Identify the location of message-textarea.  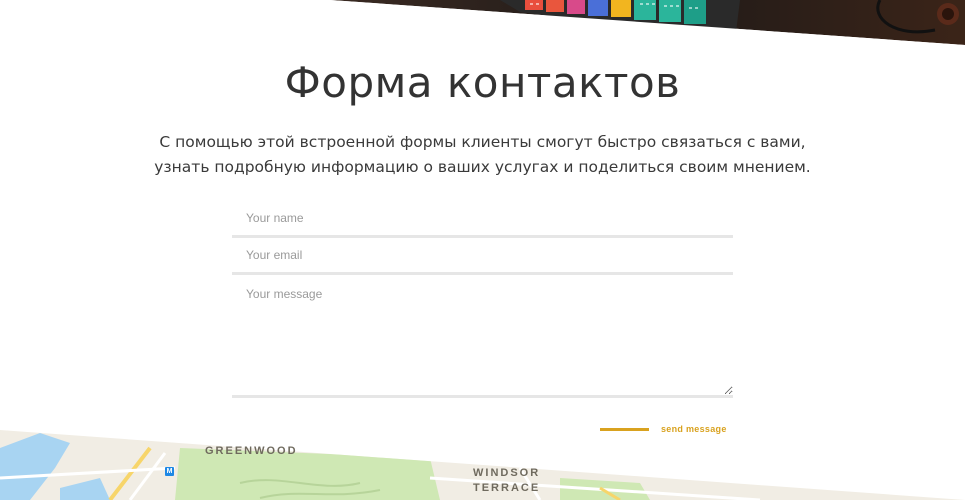
(482, 336).